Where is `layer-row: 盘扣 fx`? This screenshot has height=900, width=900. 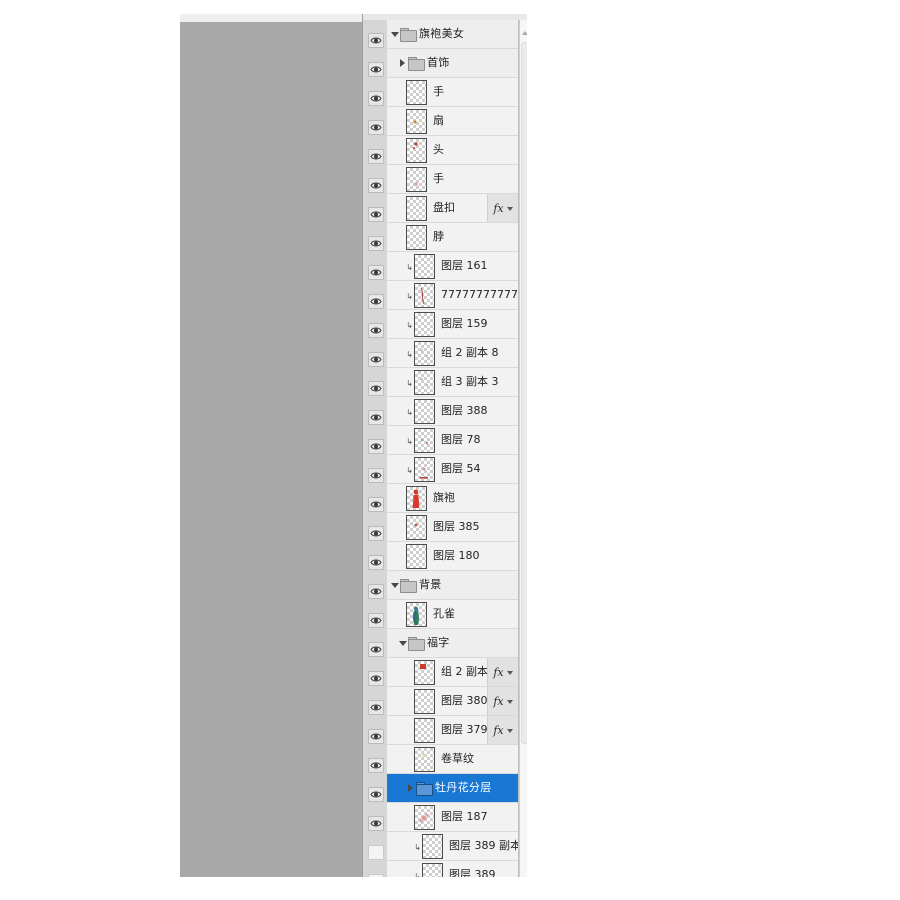
layer-row: 盘扣 fx is located at coordinates (452, 208).